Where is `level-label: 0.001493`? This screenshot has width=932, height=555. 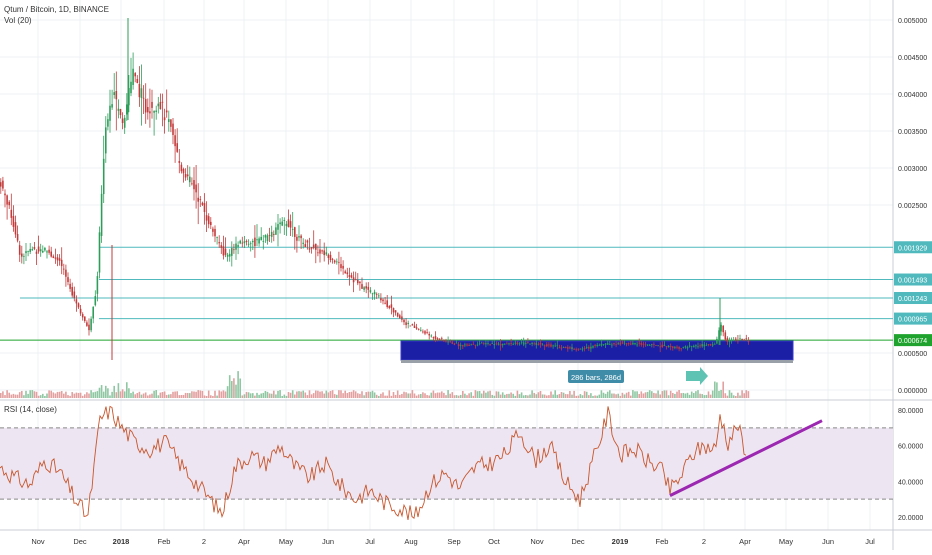
level-label: 0.001493 is located at coordinates (912, 281).